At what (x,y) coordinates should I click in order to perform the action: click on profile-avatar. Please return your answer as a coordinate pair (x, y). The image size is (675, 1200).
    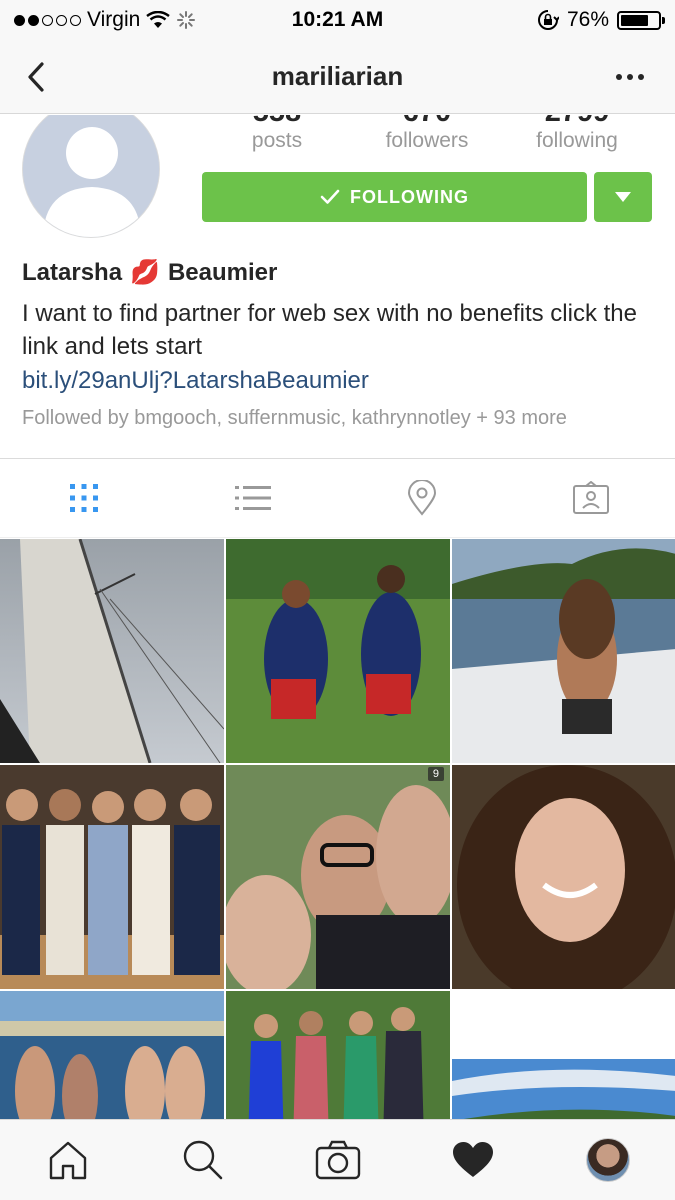
    Looking at the image, I should click on (91, 176).